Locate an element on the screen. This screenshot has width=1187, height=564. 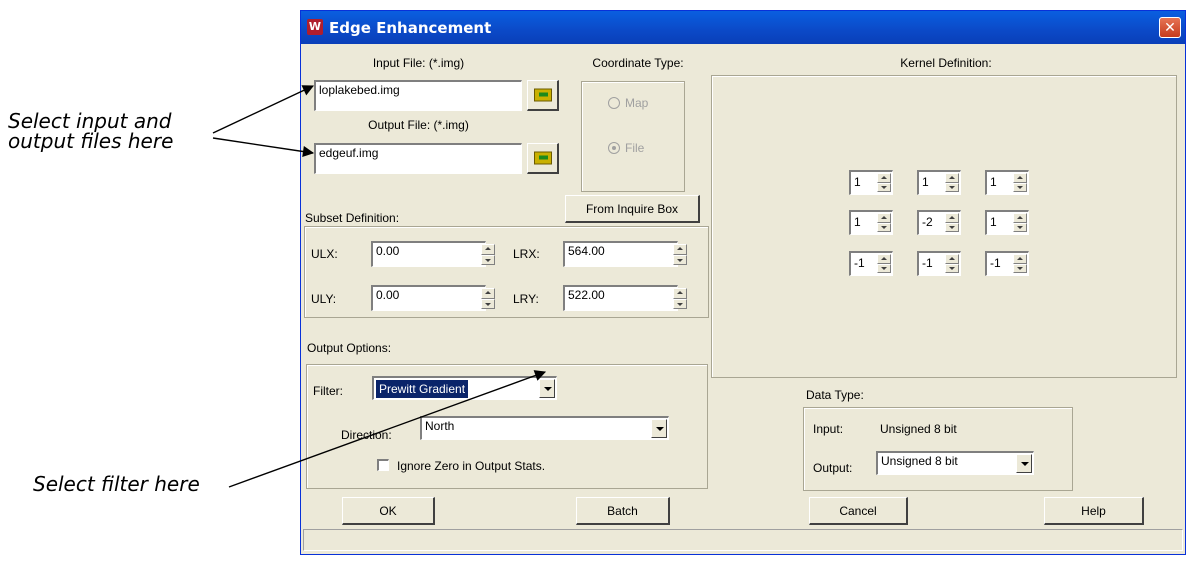
callout-filter: Select filter here is located at coordinates (116, 484).